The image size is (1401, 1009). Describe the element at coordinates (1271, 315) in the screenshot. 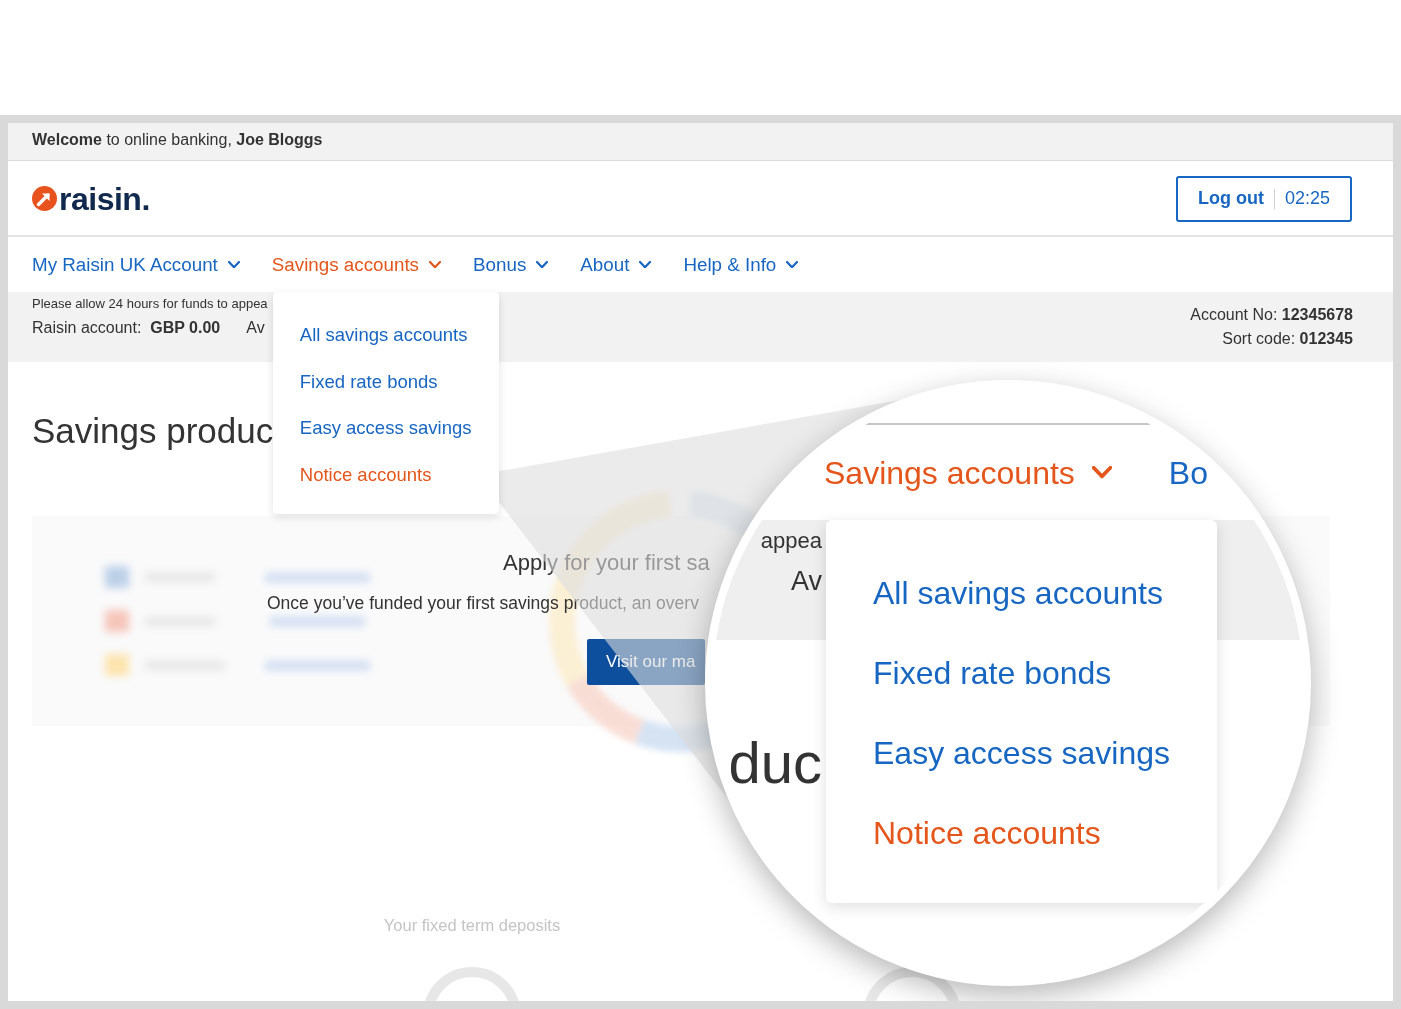

I see `account-number-text: Account No: 12345678` at that location.